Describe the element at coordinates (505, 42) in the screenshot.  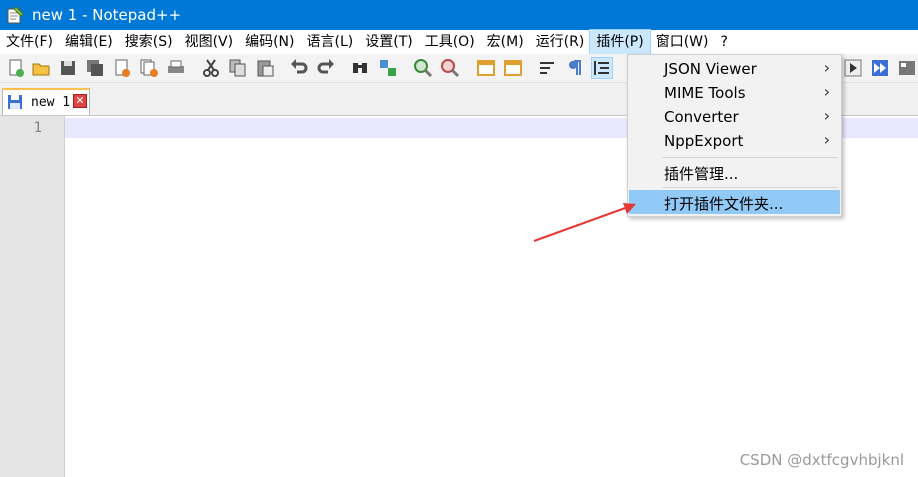
I see `menu-macro: 宏(M)` at that location.